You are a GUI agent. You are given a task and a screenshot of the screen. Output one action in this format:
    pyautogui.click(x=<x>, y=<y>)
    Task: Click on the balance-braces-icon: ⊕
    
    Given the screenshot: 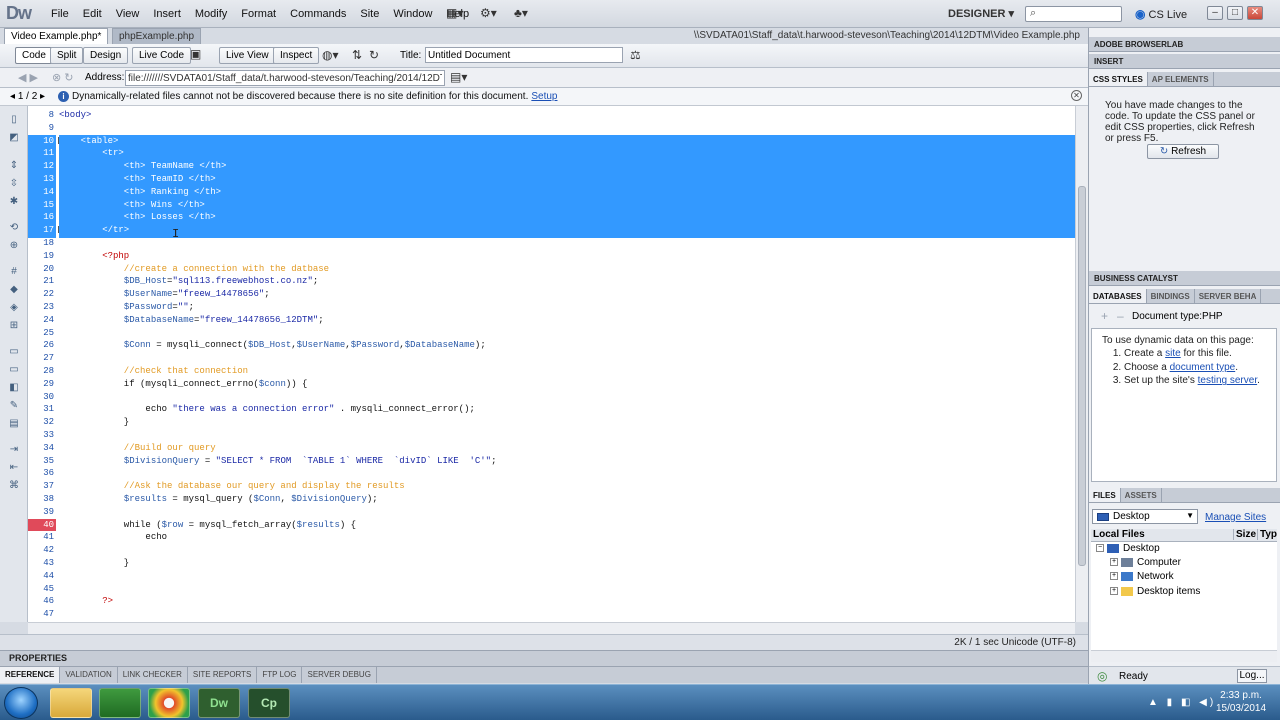 What is the action you would take?
    pyautogui.click(x=14, y=246)
    